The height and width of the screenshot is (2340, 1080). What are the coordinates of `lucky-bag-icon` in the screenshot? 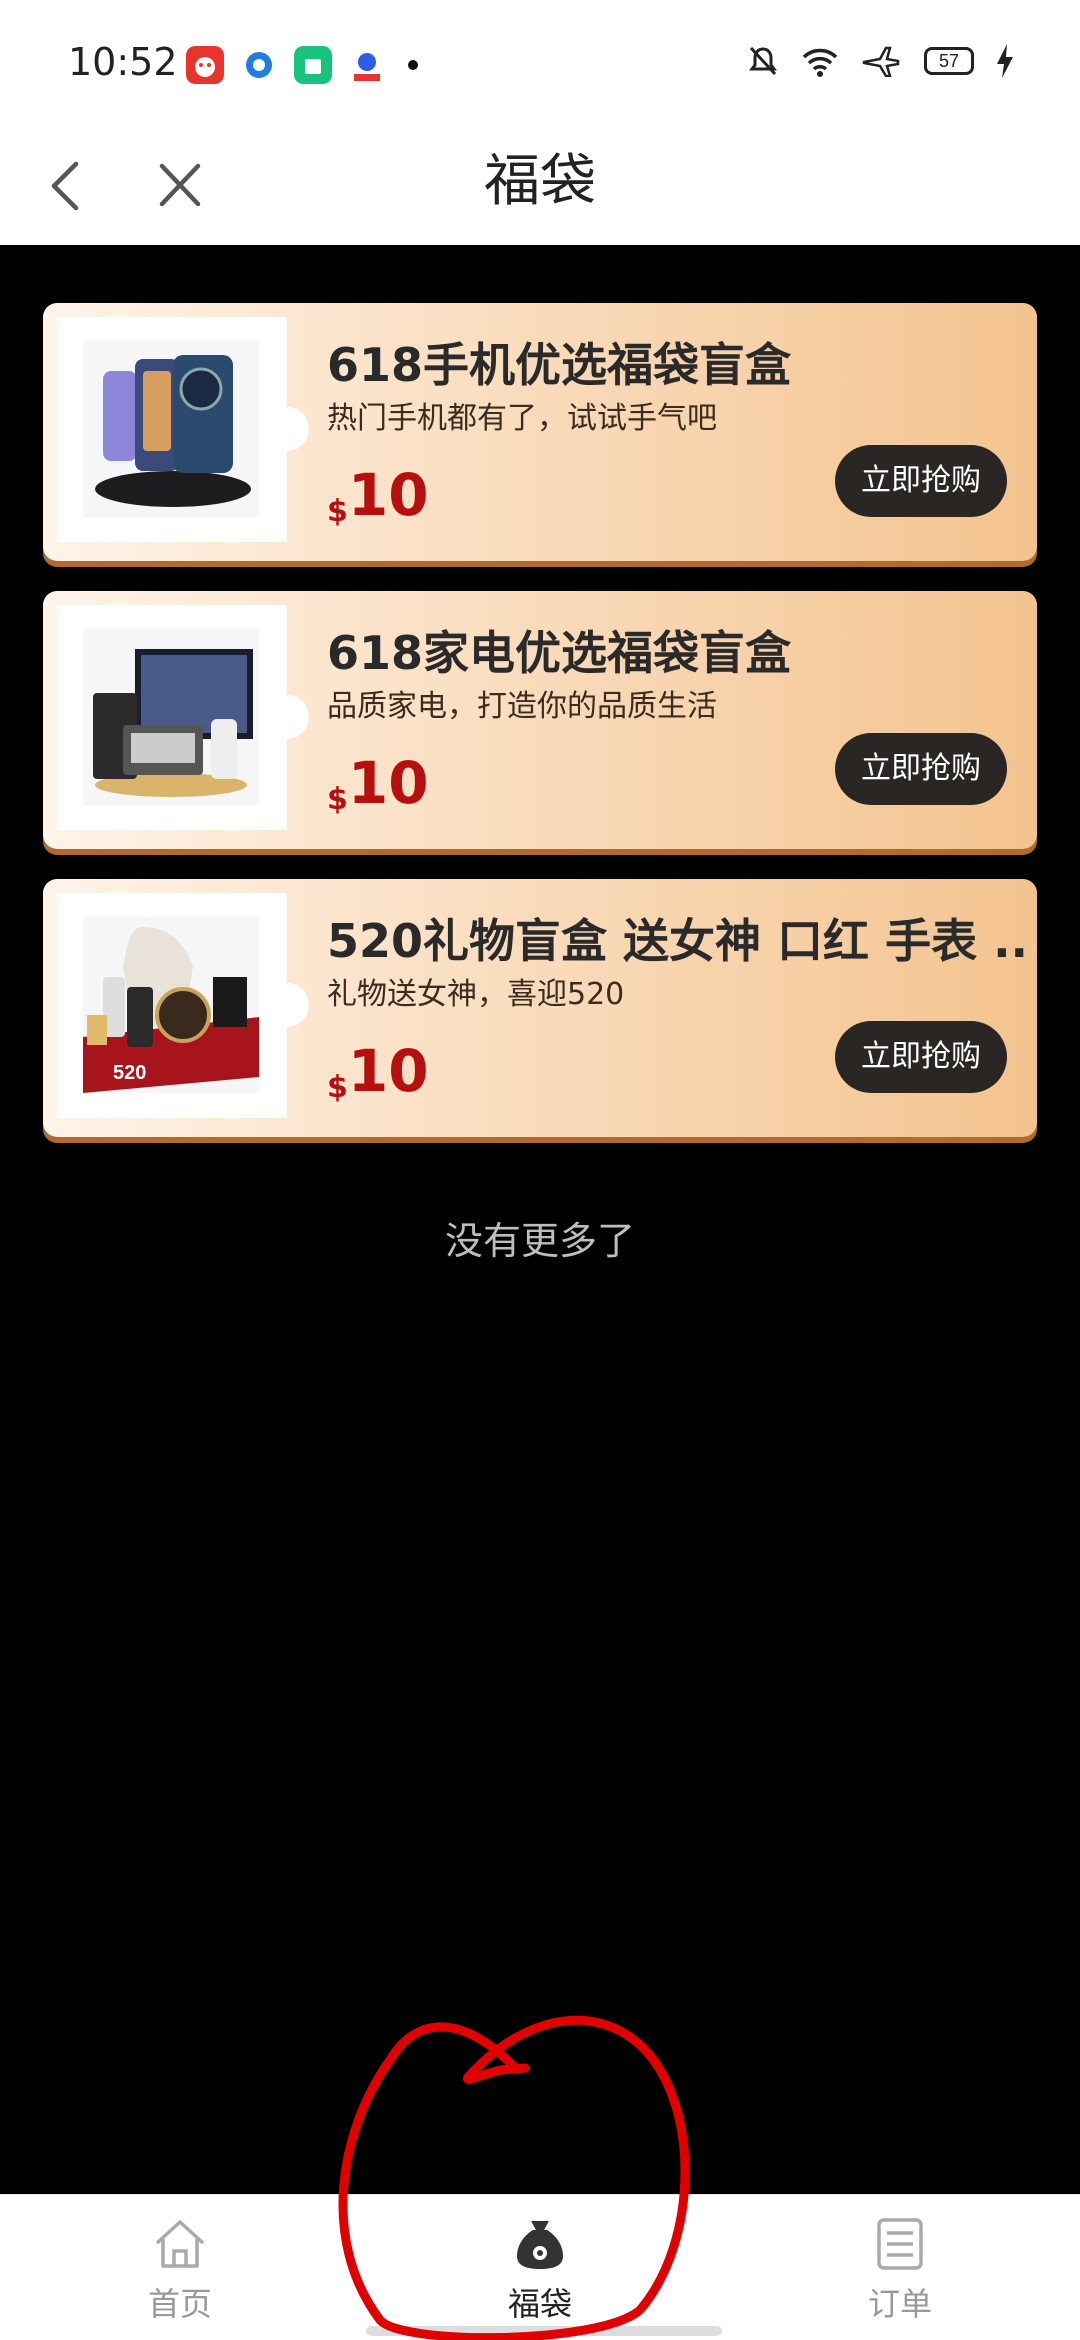 It's located at (540, 2245).